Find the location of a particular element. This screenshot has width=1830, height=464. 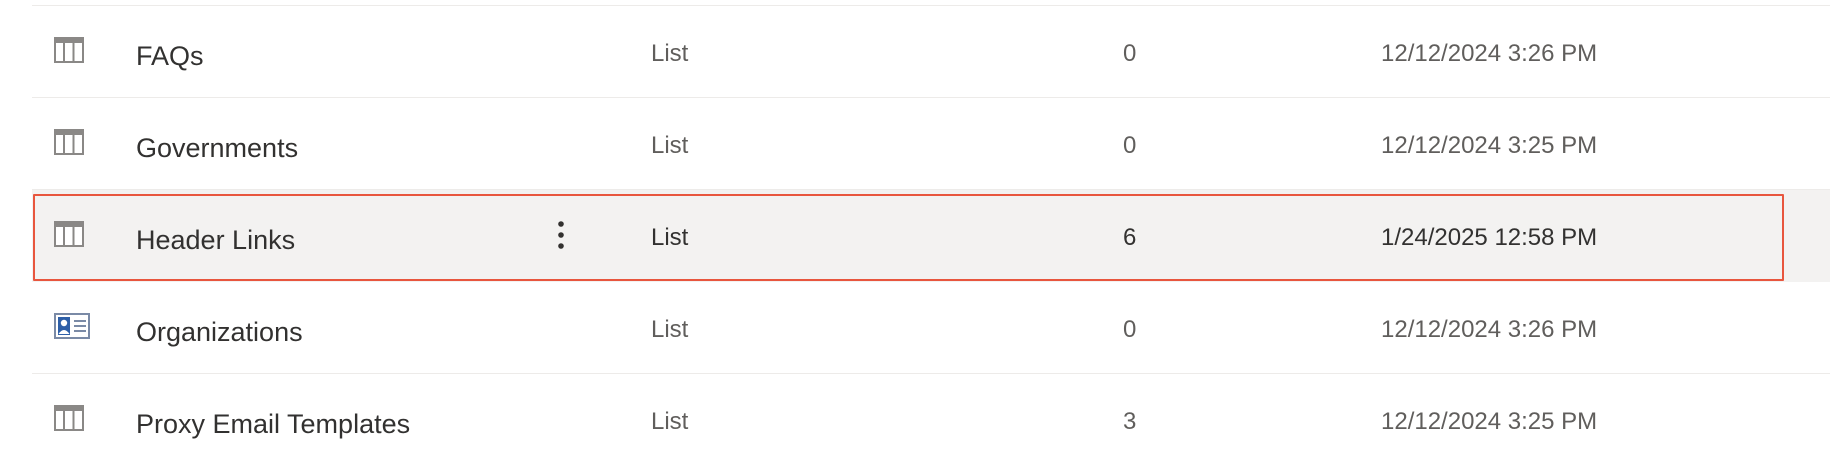

more-options-icon is located at coordinates (561, 235).